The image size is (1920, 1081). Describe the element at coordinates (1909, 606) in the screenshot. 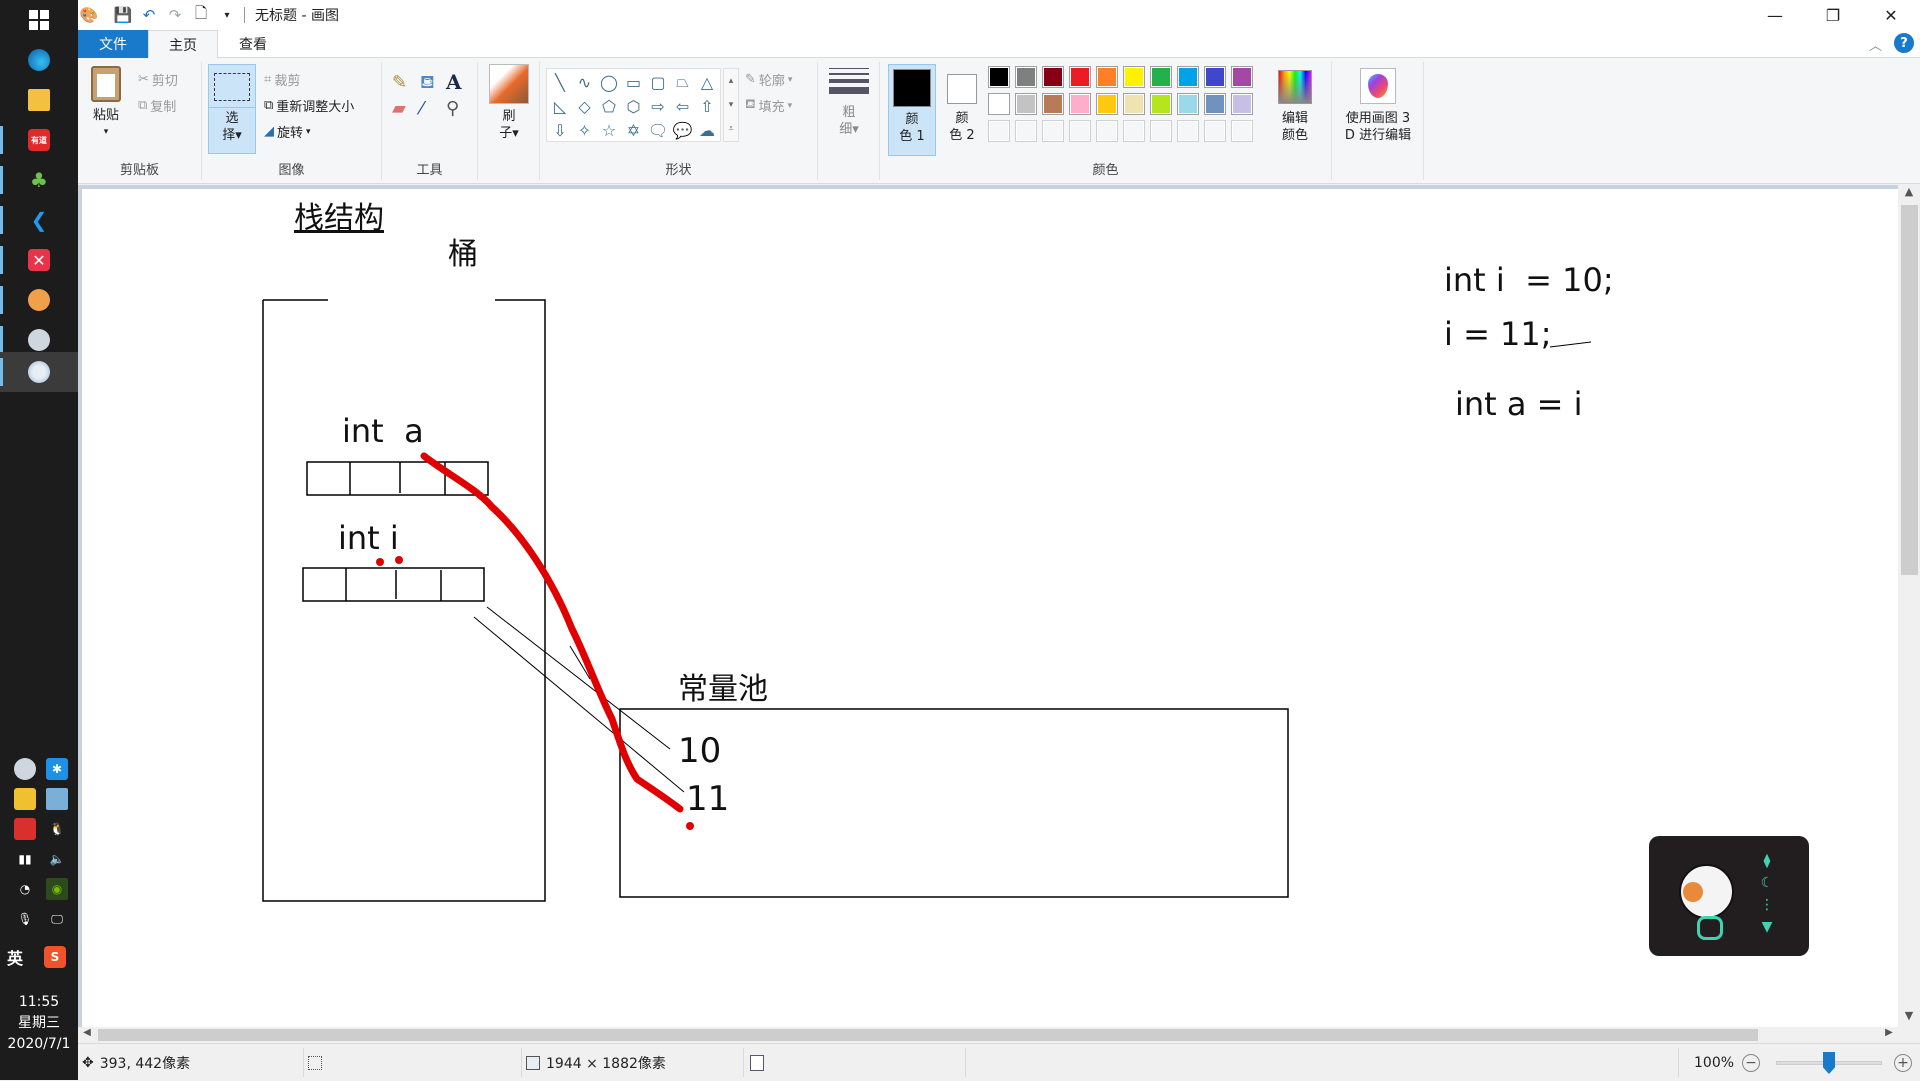

I see `vertical-scrollbar: ▲ ▼` at that location.